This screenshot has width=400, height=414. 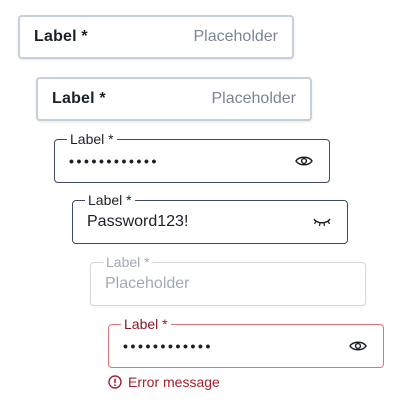 I want to click on password-field-error: Label * ••••••••••••, so click(x=246, y=341).